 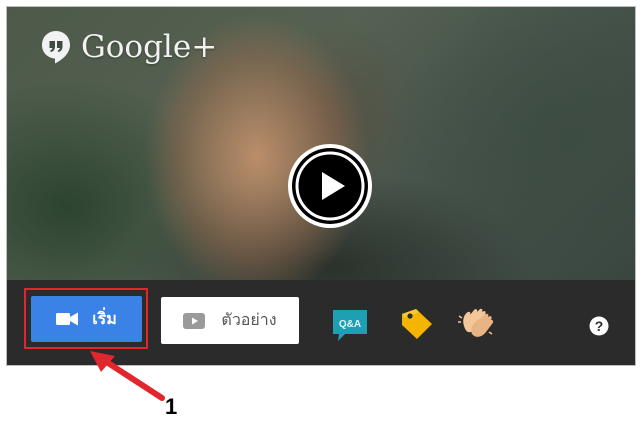 What do you see at coordinates (417, 324) in the screenshot?
I see `tag-icon` at bounding box center [417, 324].